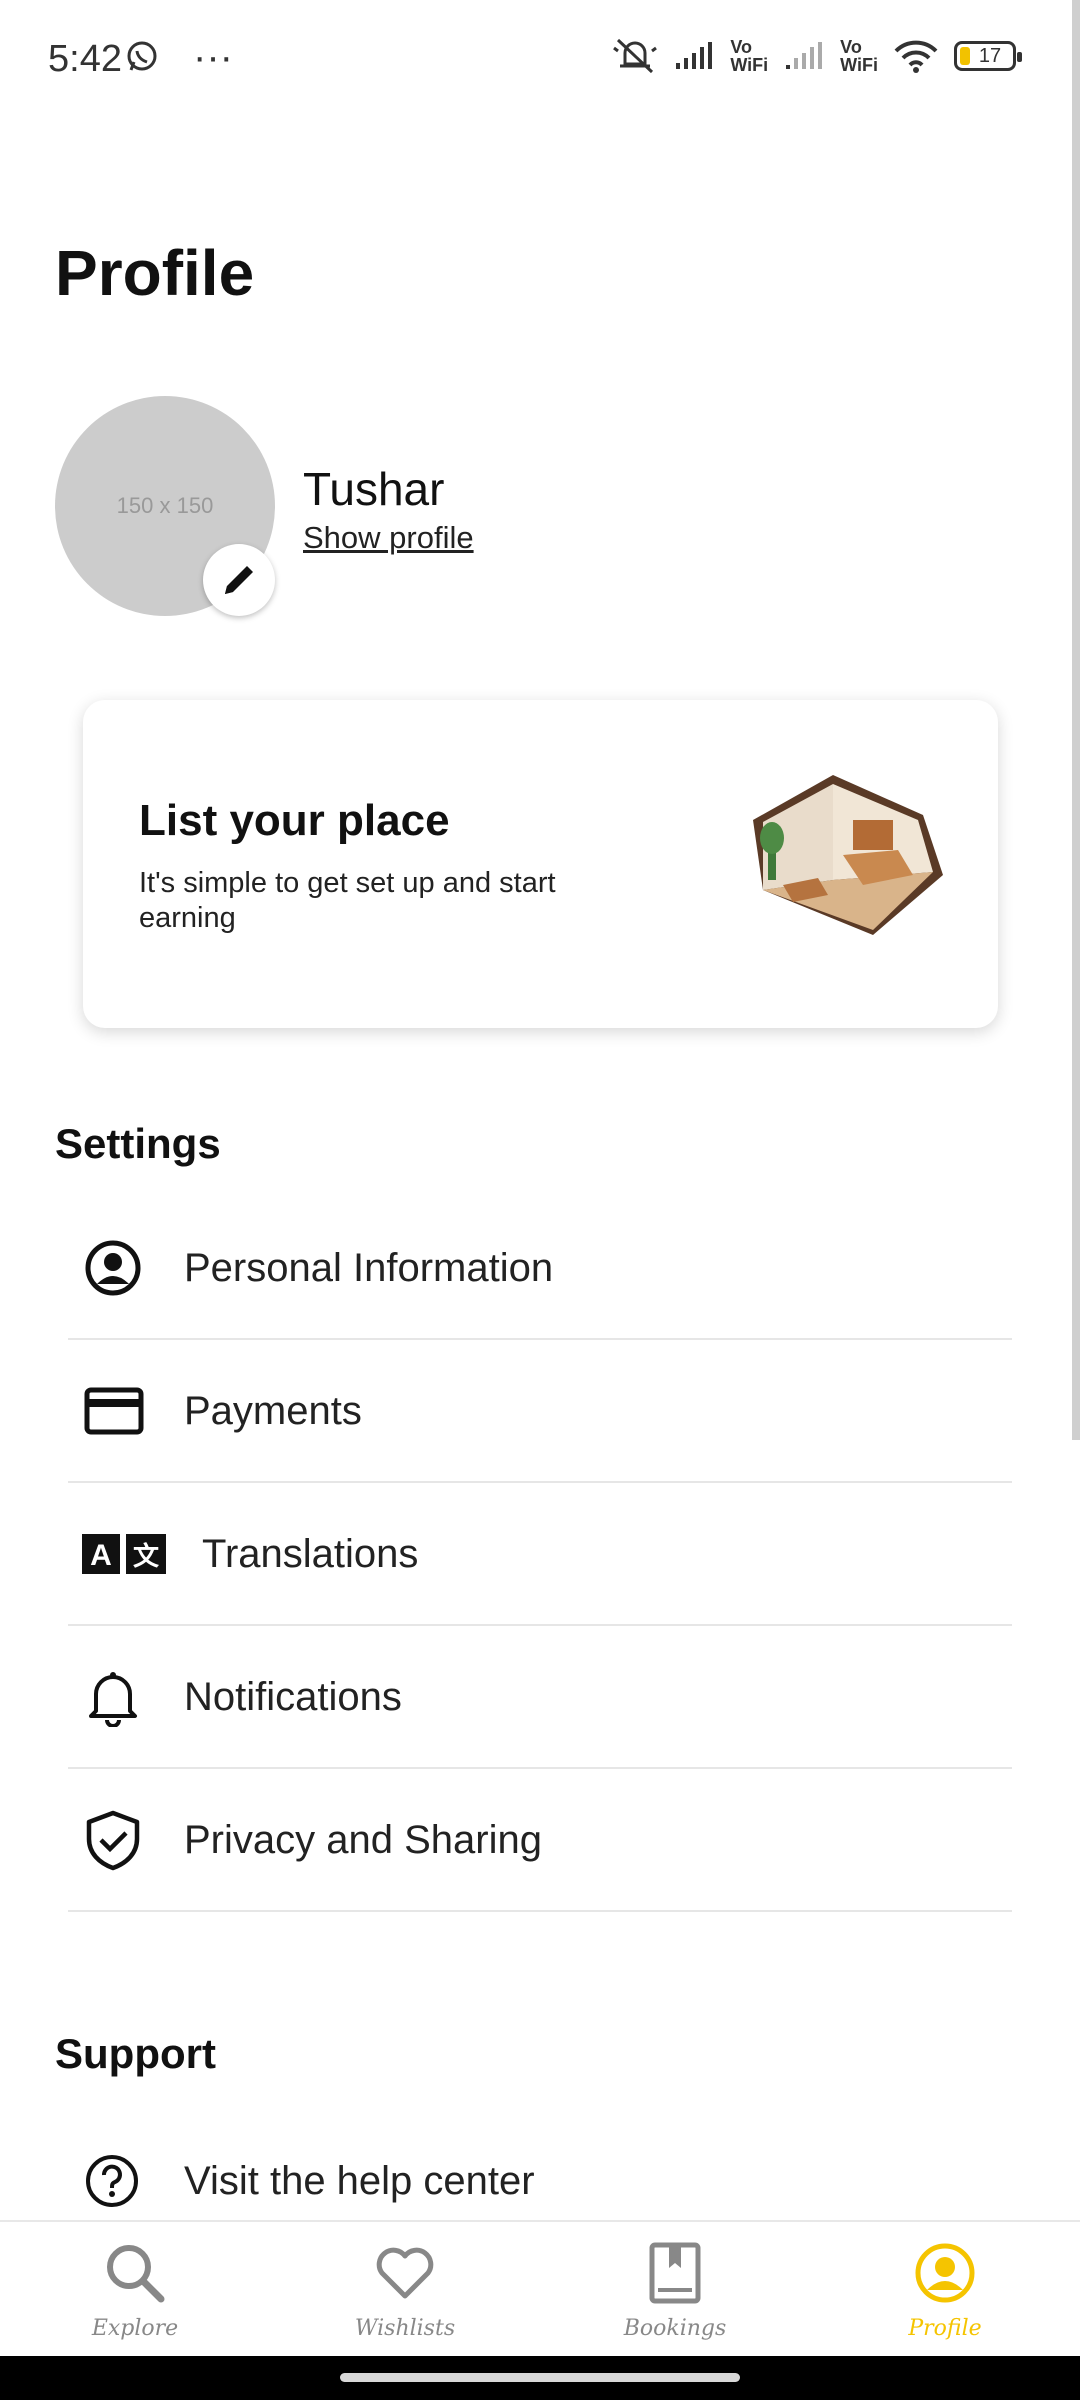  What do you see at coordinates (635, 56) in the screenshot?
I see `mute-bell-icon` at bounding box center [635, 56].